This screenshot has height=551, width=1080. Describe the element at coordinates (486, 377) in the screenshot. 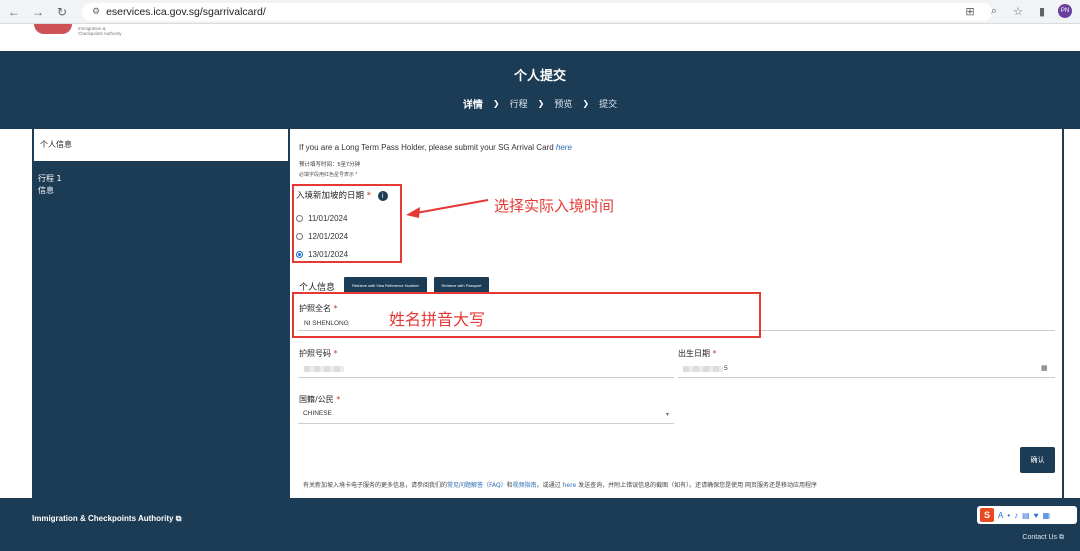

I see `passport-underline` at that location.